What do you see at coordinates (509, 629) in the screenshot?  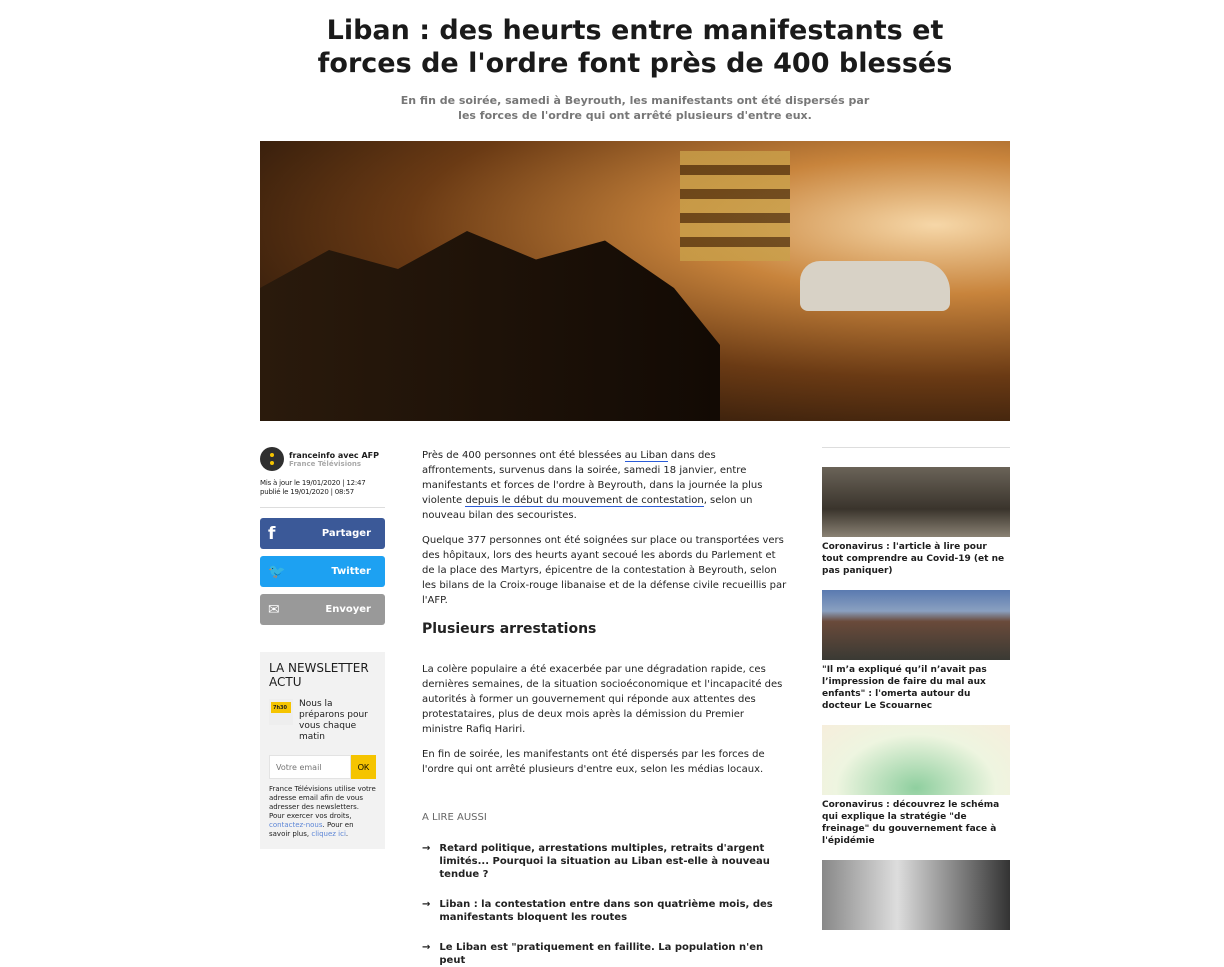 I see `section-heading: Plusieurs arrestations` at bounding box center [509, 629].